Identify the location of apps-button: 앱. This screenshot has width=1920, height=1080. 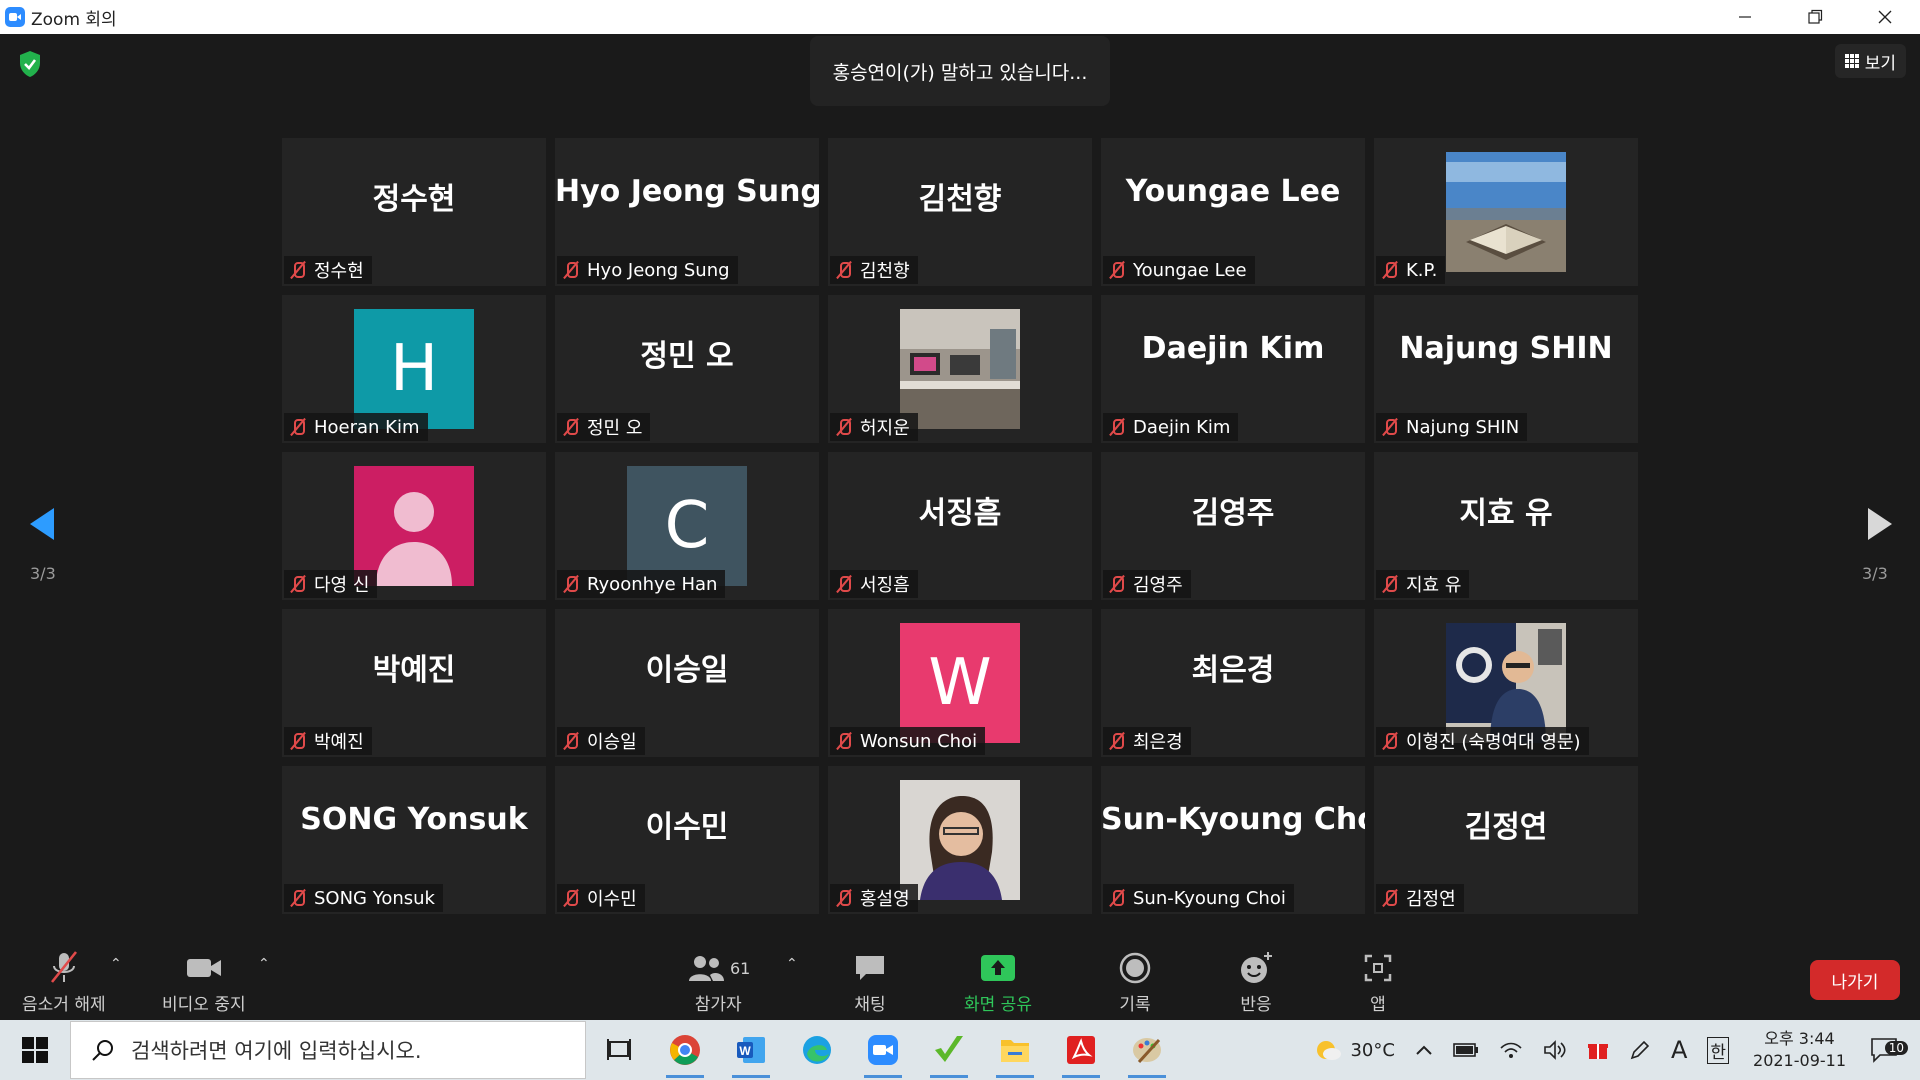
(1378, 980).